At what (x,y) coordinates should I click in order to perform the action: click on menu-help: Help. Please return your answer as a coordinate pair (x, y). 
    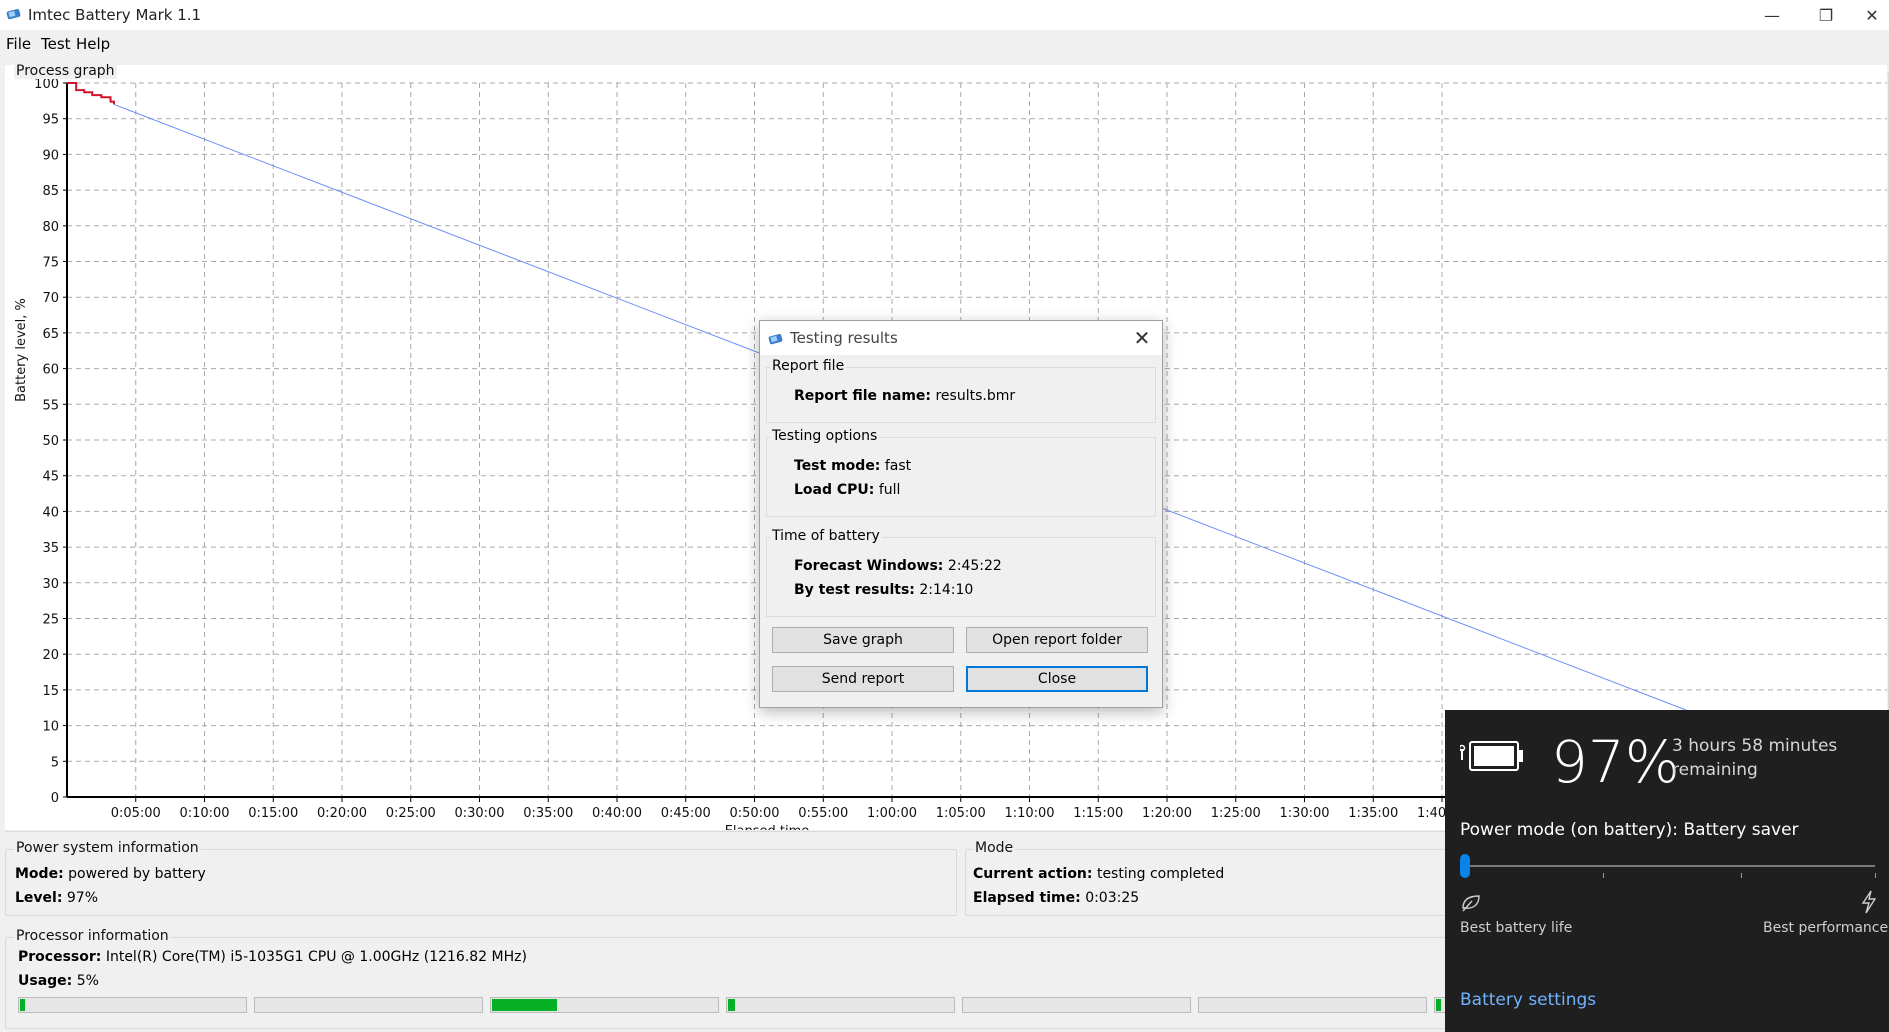
    Looking at the image, I should click on (93, 44).